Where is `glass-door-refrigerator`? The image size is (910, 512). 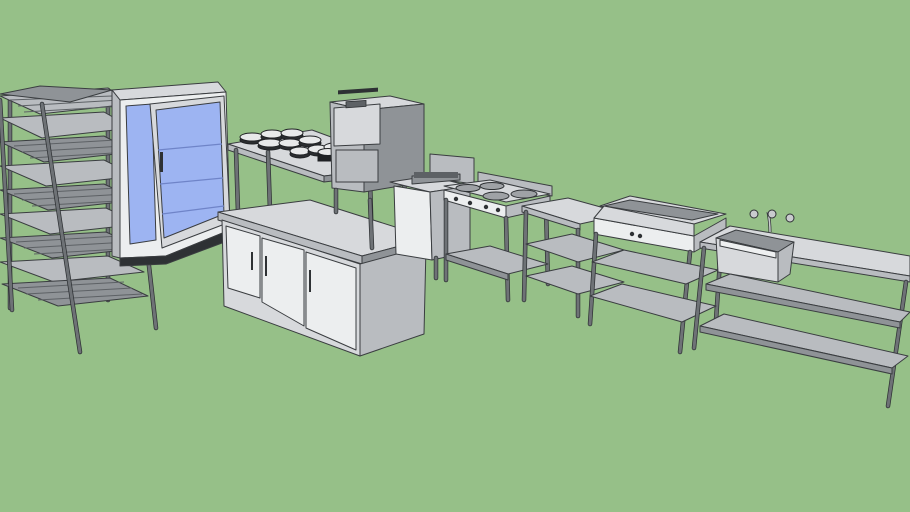 glass-door-refrigerator is located at coordinates (171, 174).